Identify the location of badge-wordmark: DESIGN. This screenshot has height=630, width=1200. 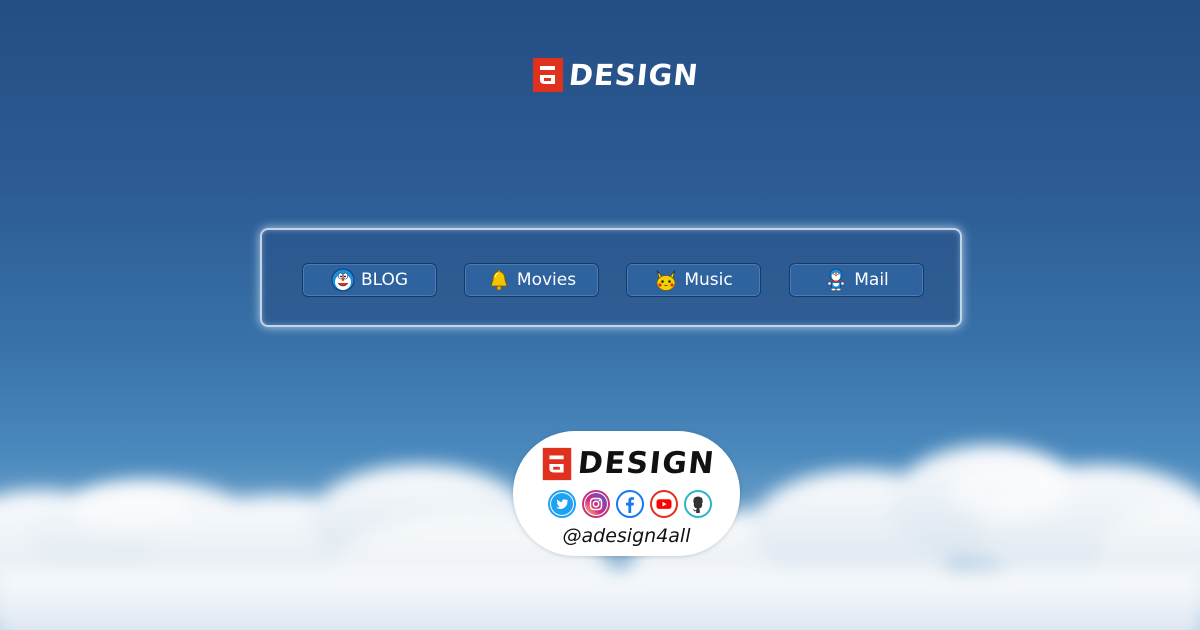
(646, 463).